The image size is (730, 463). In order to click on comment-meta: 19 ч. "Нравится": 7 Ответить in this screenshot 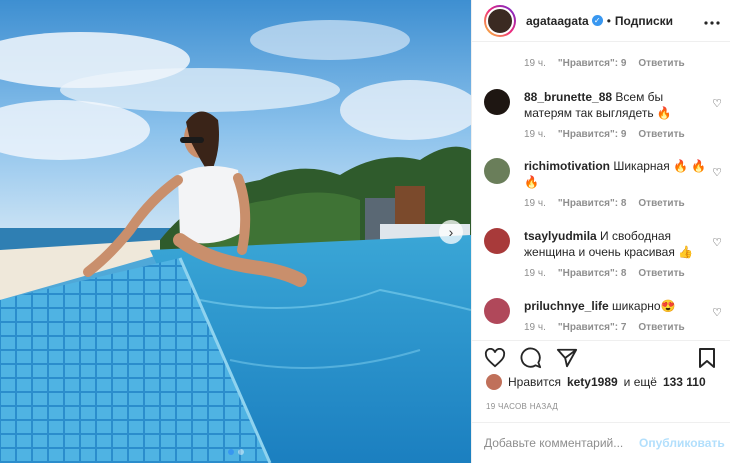, I will do `click(627, 327)`.